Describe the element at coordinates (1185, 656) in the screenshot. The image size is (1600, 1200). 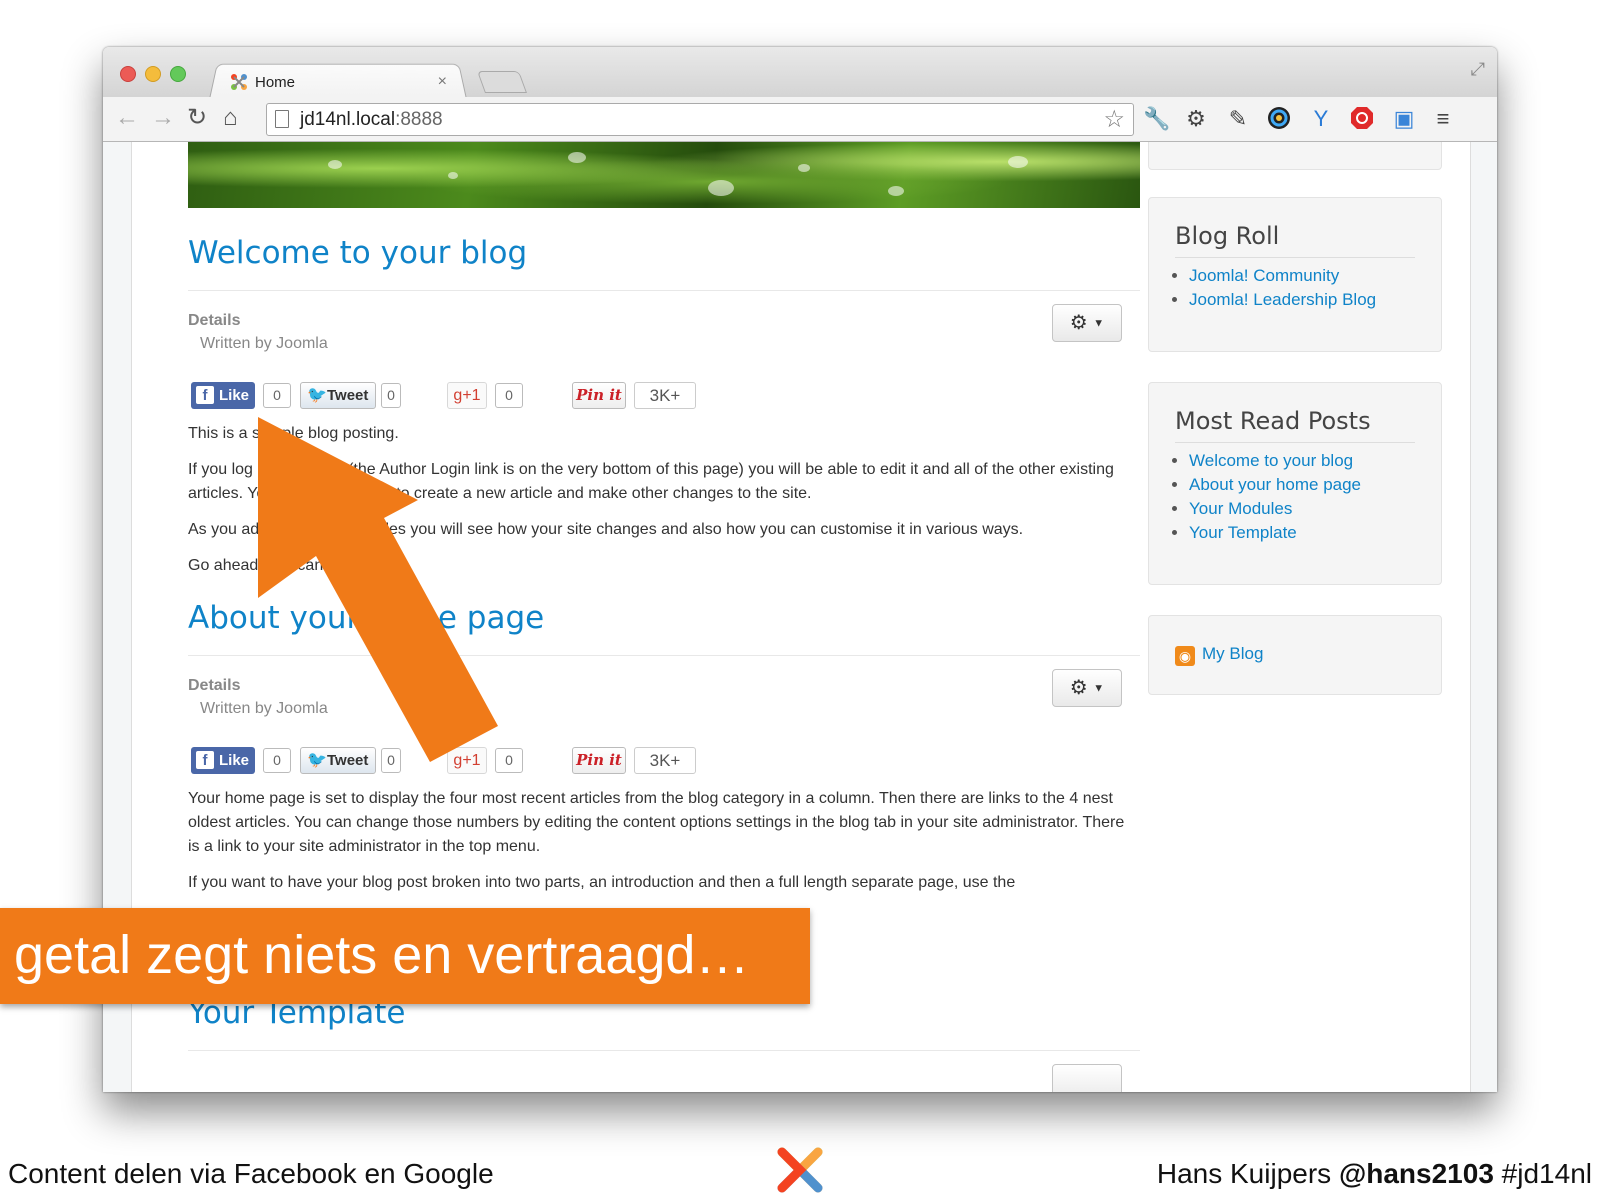
I see `rss-icon: ◉` at that location.